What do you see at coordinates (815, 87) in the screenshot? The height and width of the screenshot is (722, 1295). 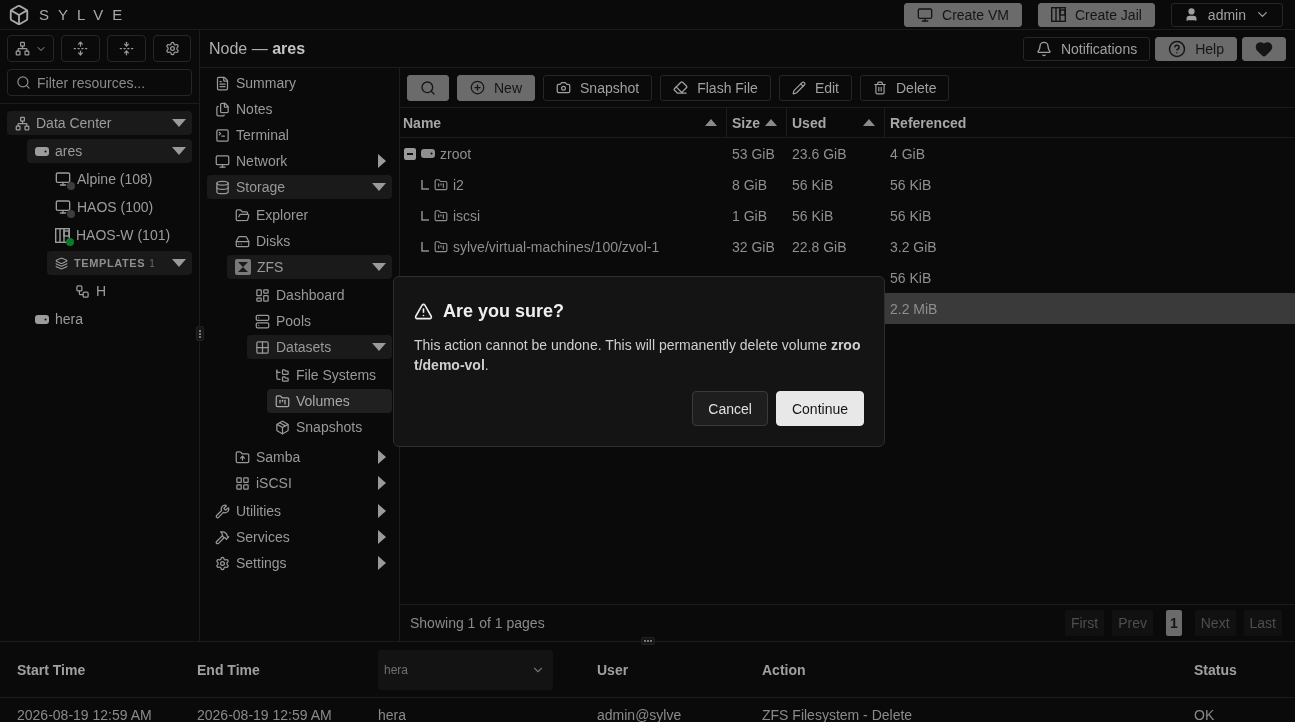 I see `edit-button: Edit` at bounding box center [815, 87].